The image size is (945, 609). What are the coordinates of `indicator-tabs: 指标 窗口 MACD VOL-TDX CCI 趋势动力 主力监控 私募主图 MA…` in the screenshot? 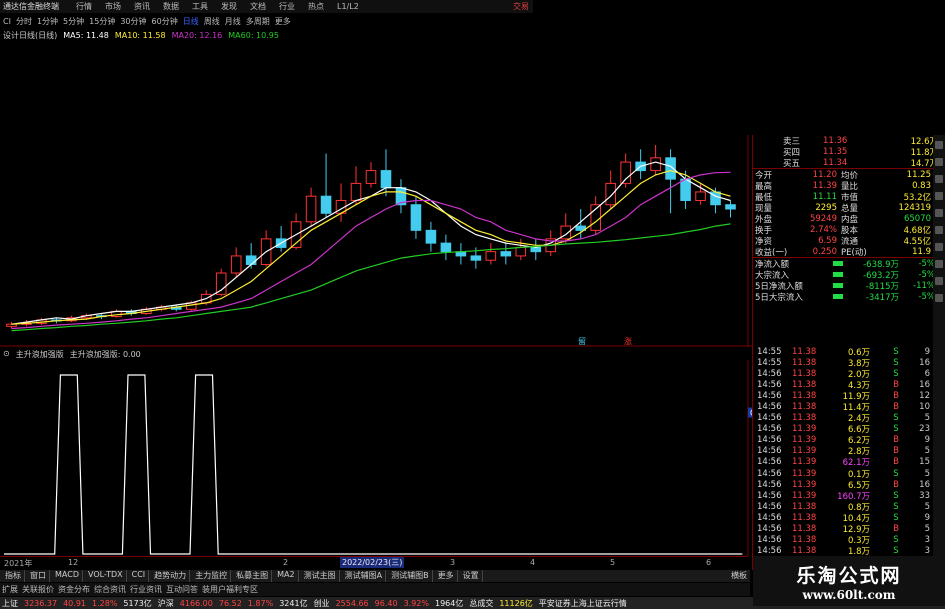 It's located at (375, 576).